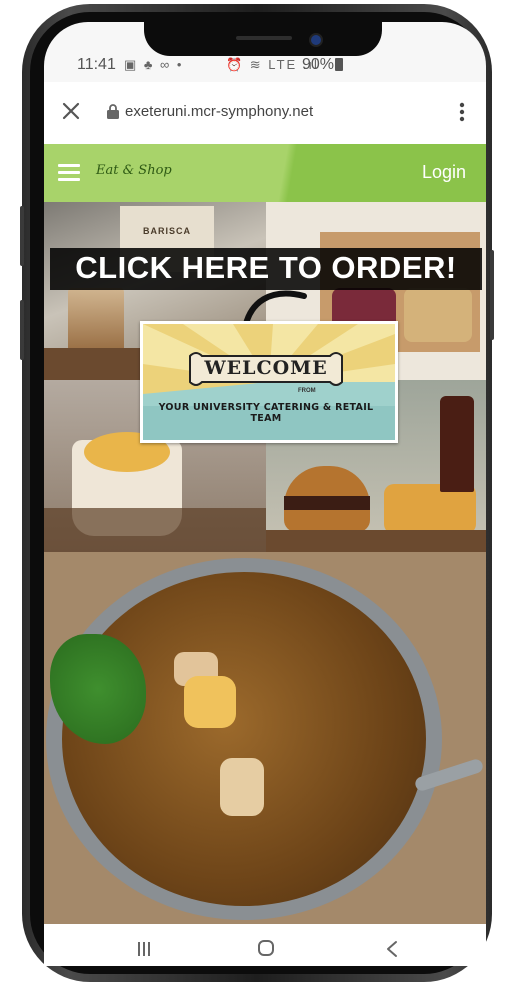 Image resolution: width=508 pixels, height=985 pixels. What do you see at coordinates (266, 948) in the screenshot?
I see `nav-home-icon` at bounding box center [266, 948].